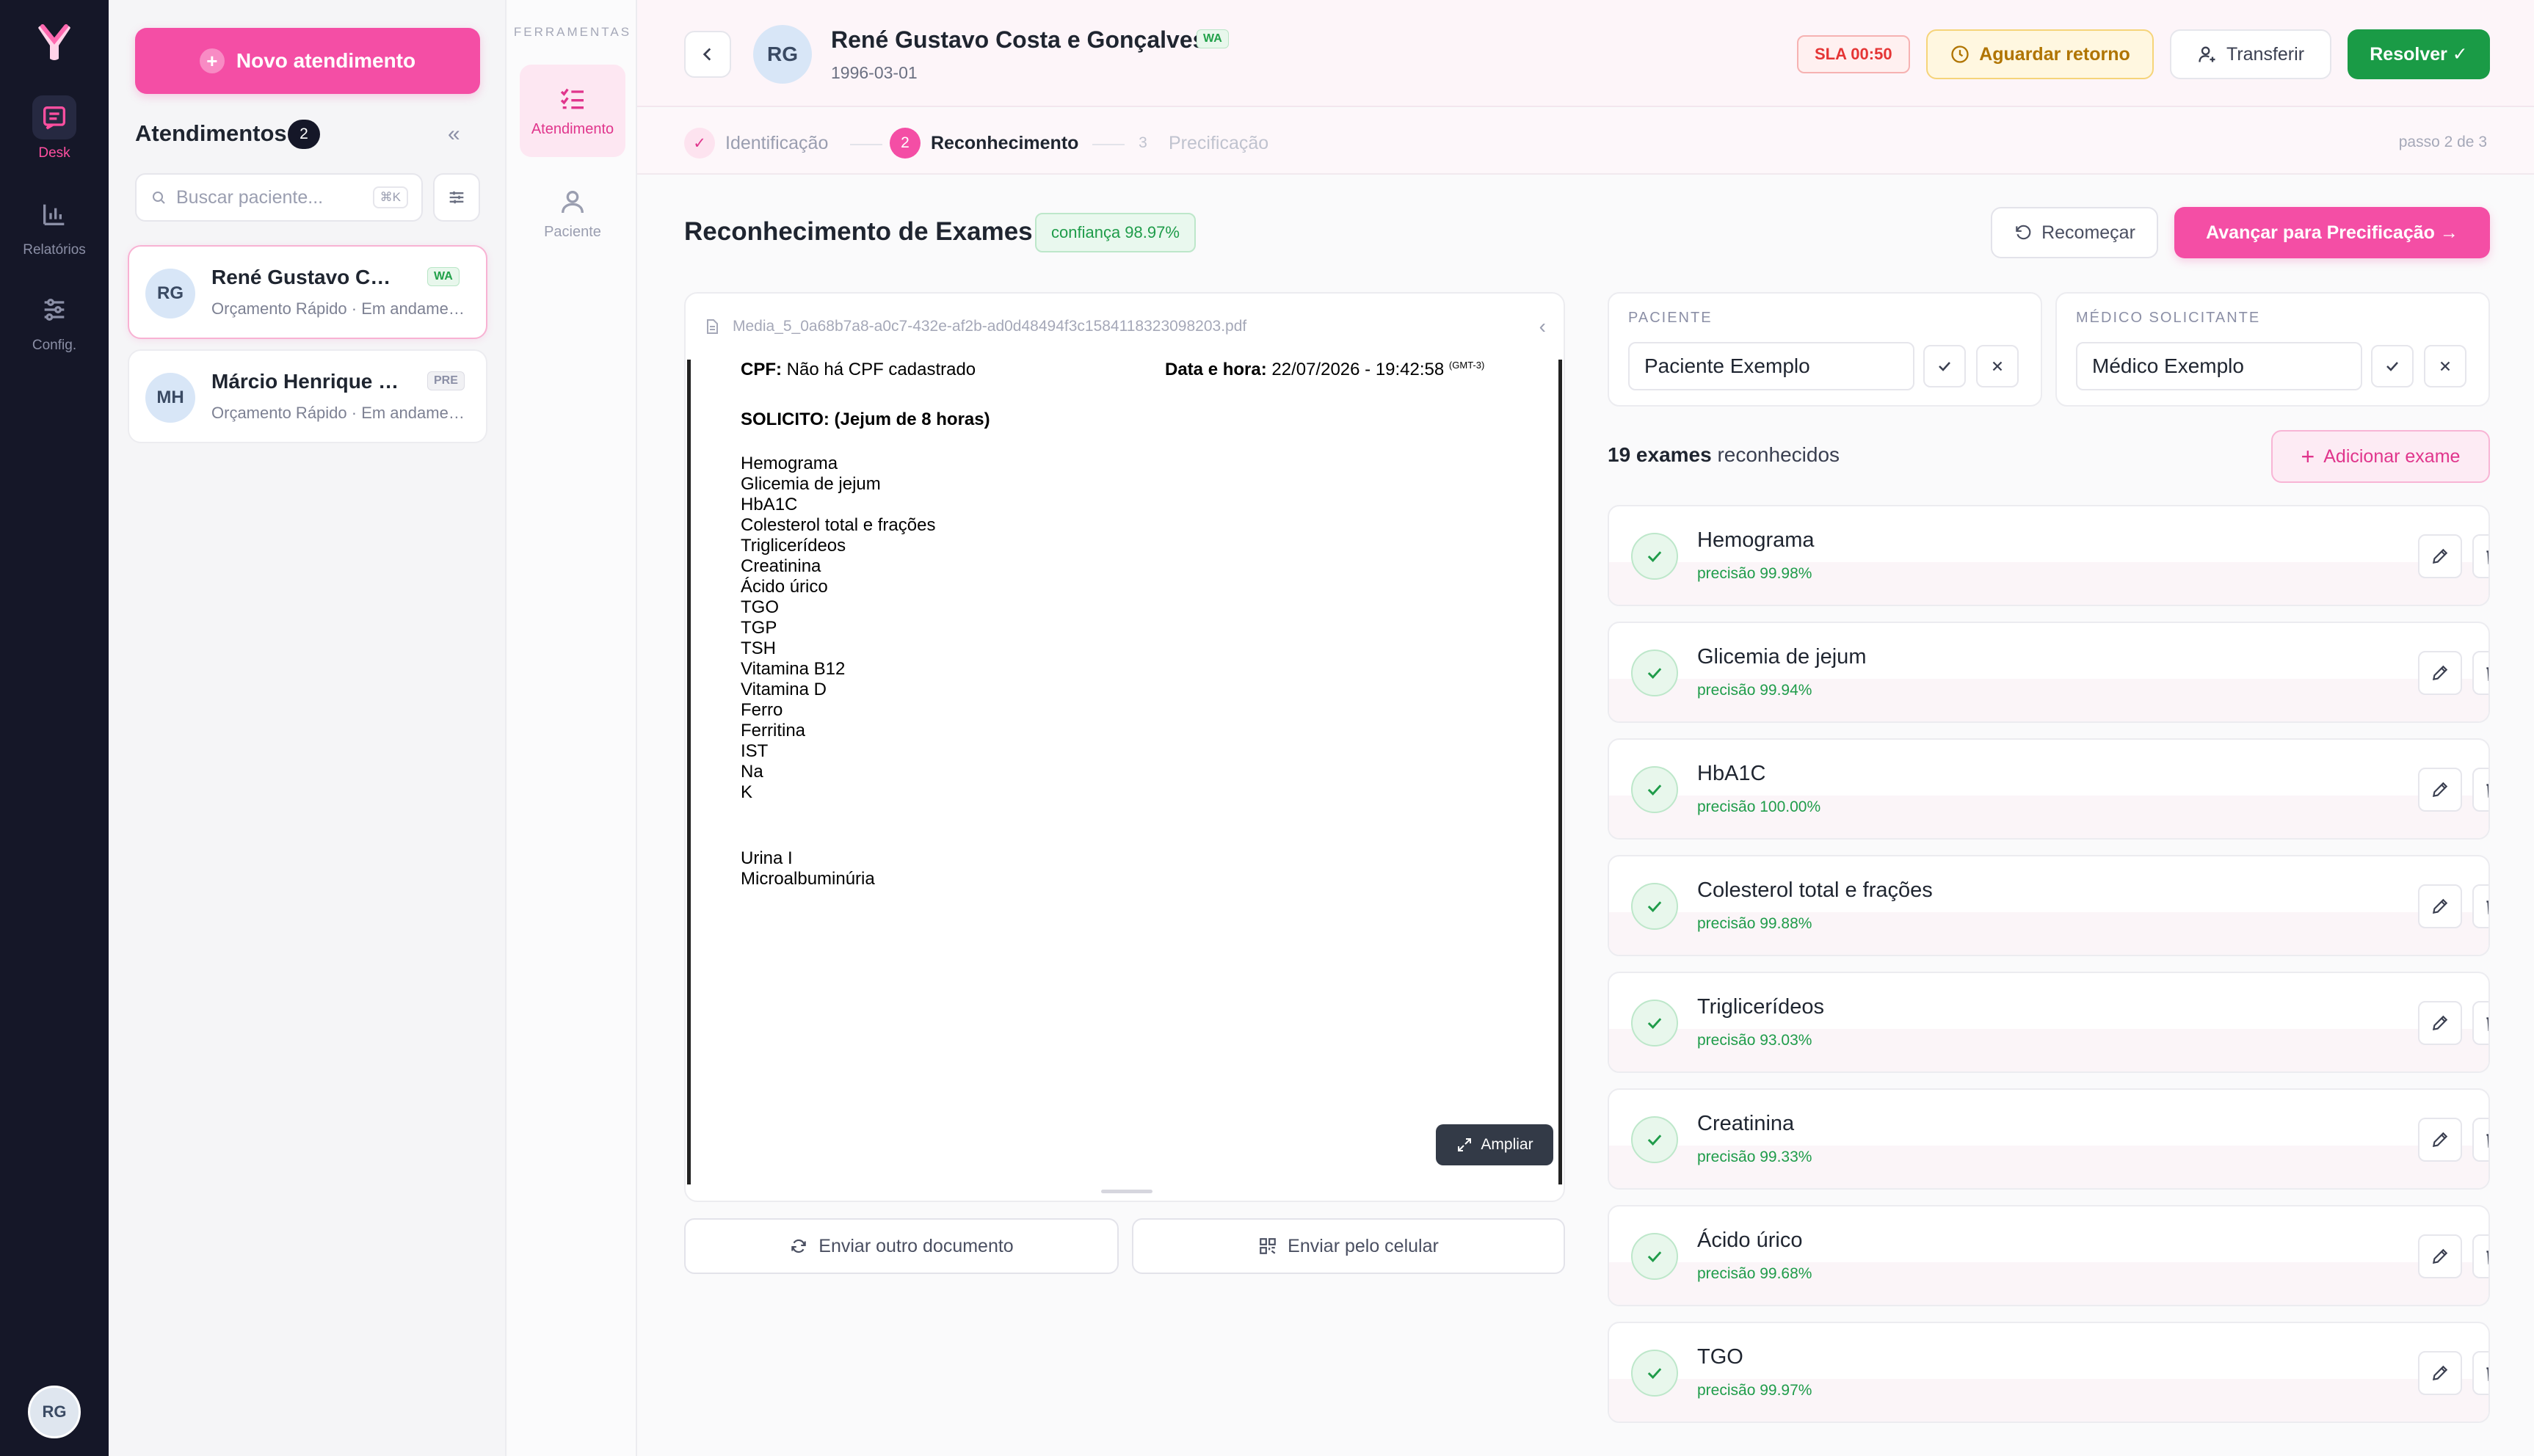  What do you see at coordinates (760, 607) in the screenshot?
I see `document-exam-line: TGO` at bounding box center [760, 607].